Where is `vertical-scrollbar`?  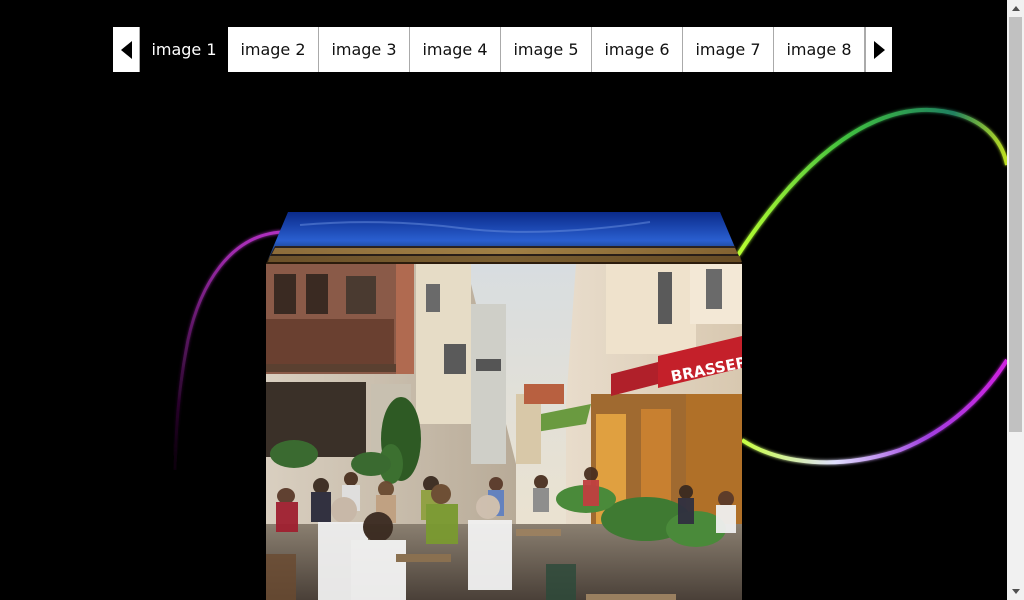
vertical-scrollbar is located at coordinates (1015, 300).